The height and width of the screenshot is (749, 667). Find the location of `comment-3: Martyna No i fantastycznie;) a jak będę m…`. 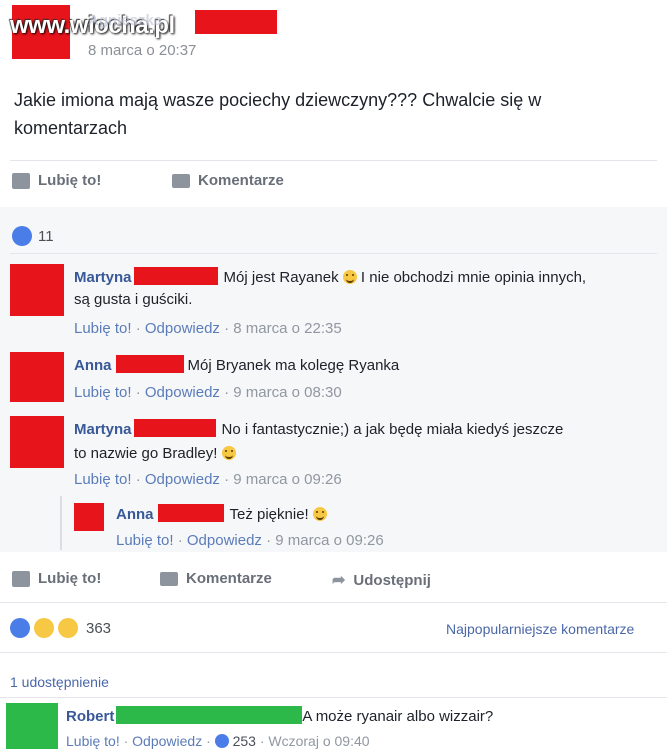

comment-3: Martyna No i fantastycznie;) a jak będę m… is located at coordinates (319, 440).